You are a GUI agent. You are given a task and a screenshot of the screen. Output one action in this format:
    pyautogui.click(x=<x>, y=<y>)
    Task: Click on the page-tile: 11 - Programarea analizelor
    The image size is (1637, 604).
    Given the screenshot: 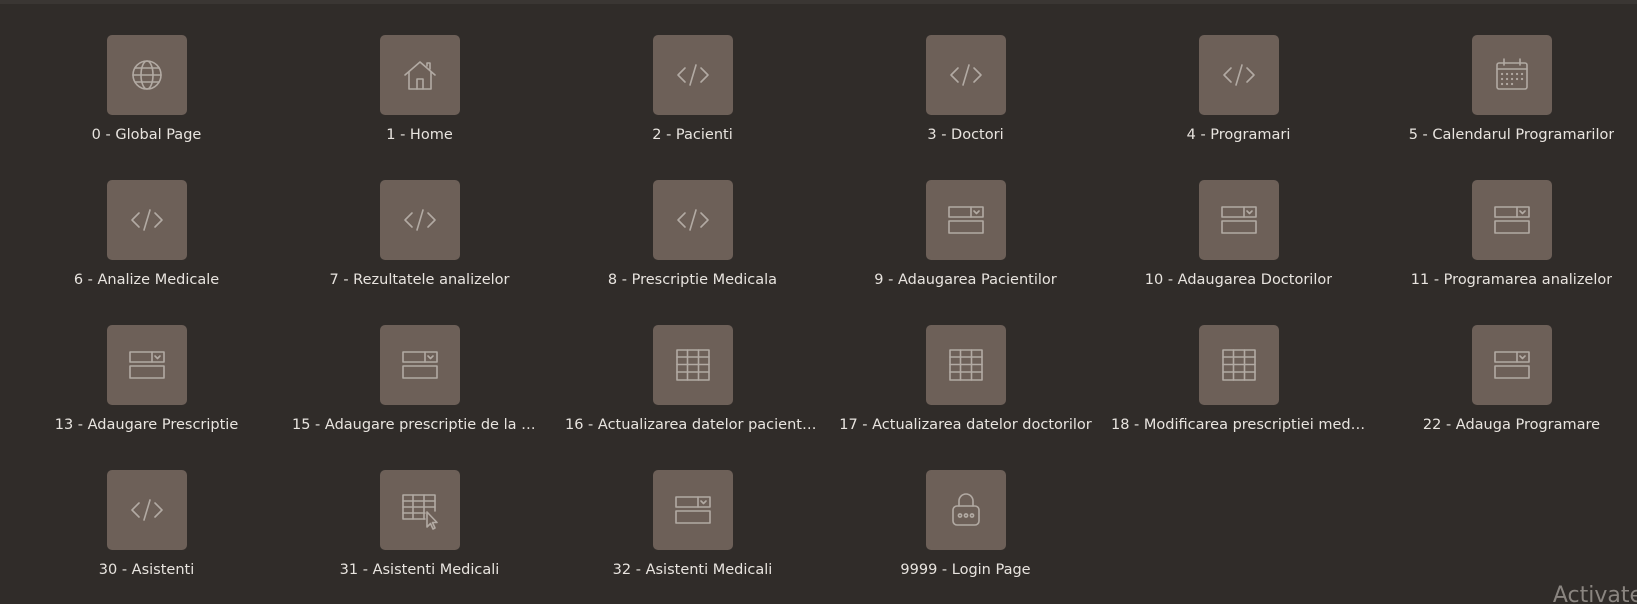 What is the action you would take?
    pyautogui.click(x=1506, y=219)
    